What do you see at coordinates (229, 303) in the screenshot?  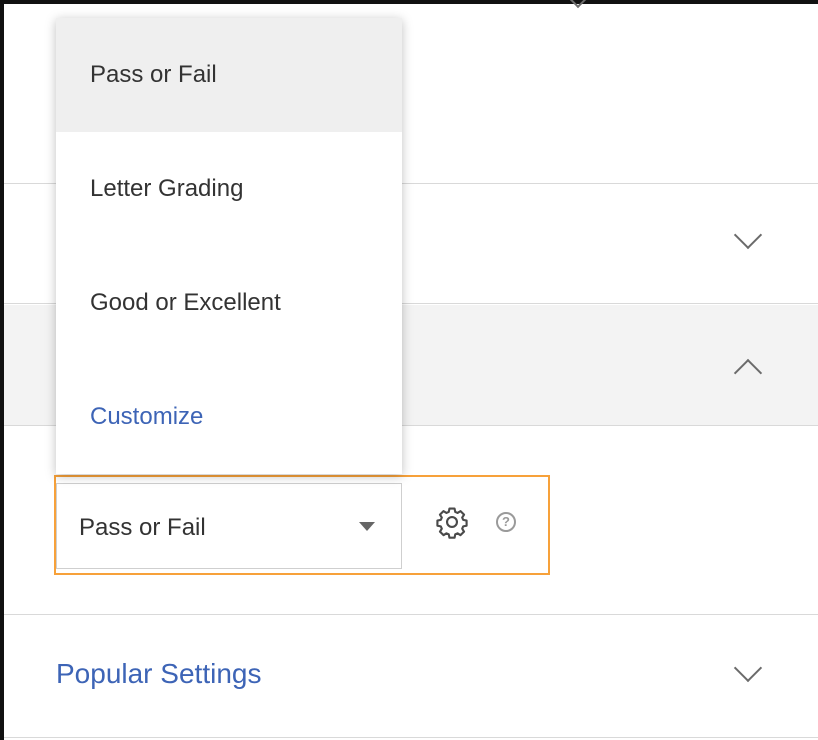 I see `dropdown-option-good-or-excellent: Good or Excellent` at bounding box center [229, 303].